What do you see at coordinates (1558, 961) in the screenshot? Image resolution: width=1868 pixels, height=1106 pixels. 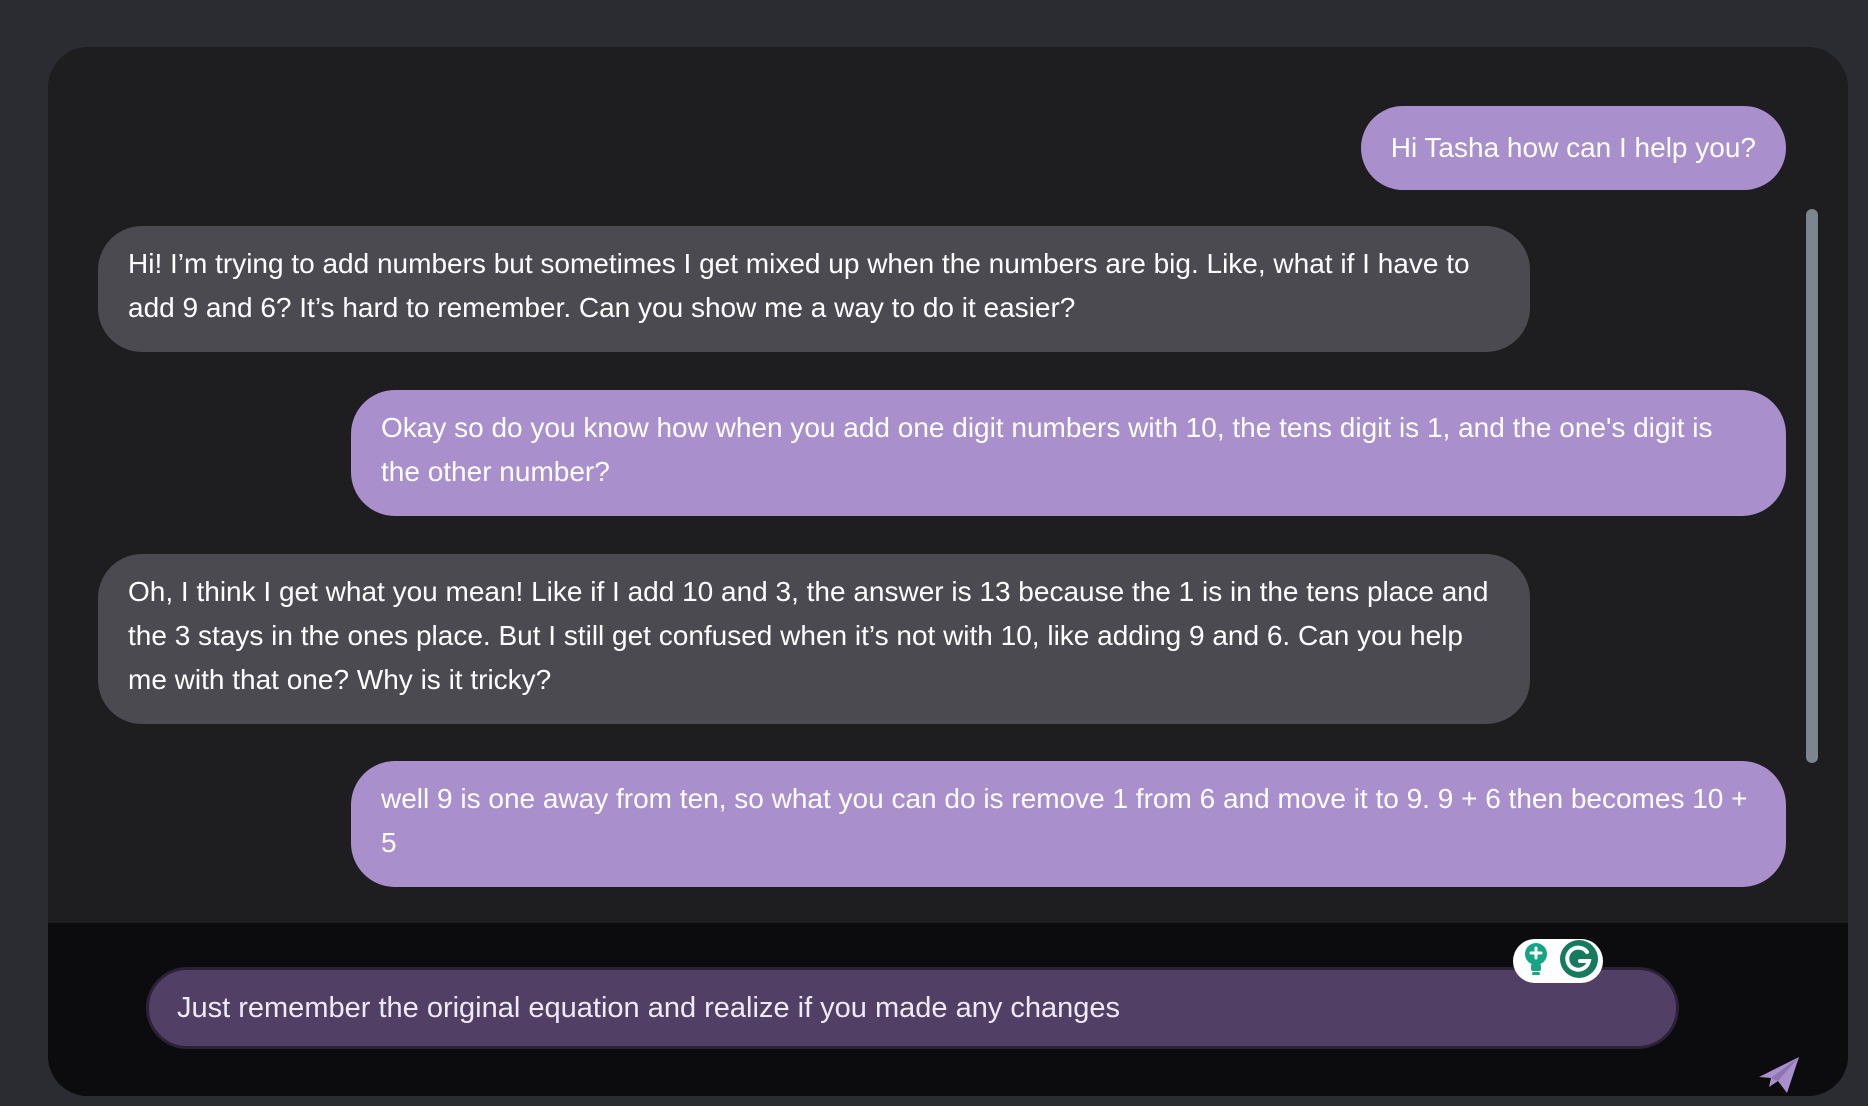 I see `grammarly-widget` at bounding box center [1558, 961].